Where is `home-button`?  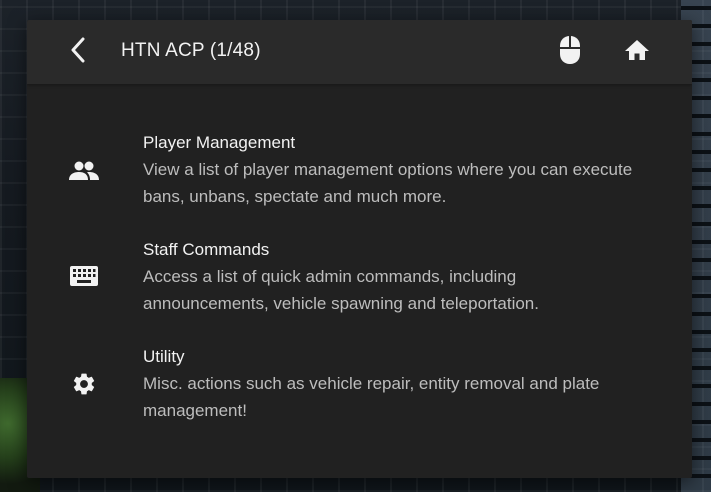
home-button is located at coordinates (637, 52).